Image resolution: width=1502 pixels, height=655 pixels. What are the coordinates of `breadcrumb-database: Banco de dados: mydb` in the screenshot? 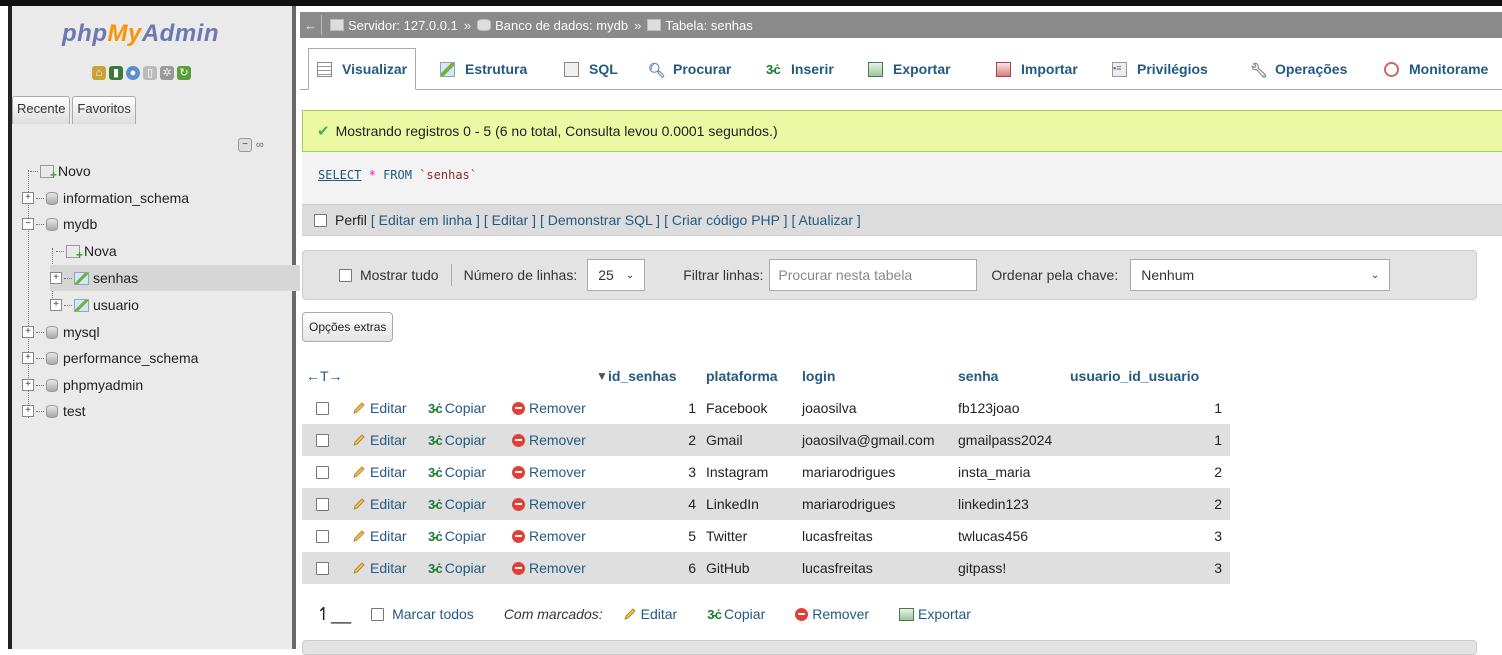 It's located at (552, 25).